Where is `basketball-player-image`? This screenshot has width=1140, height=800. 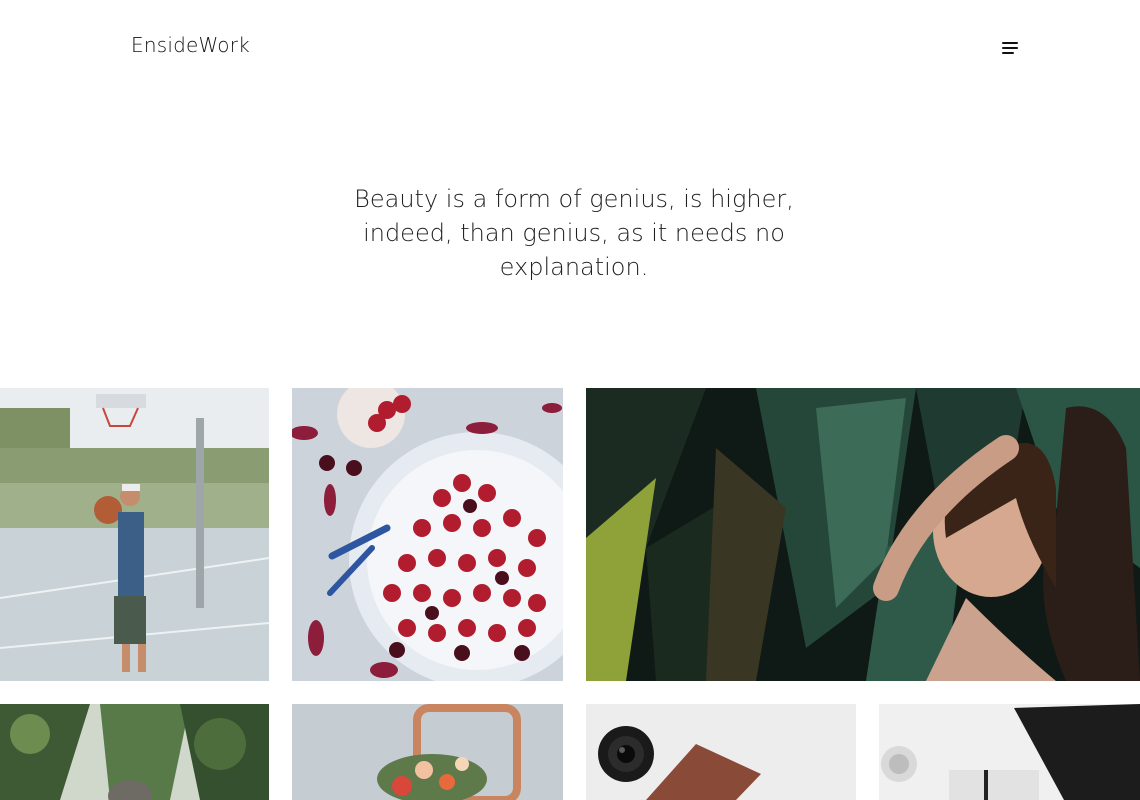
basketball-player-image is located at coordinates (134, 534).